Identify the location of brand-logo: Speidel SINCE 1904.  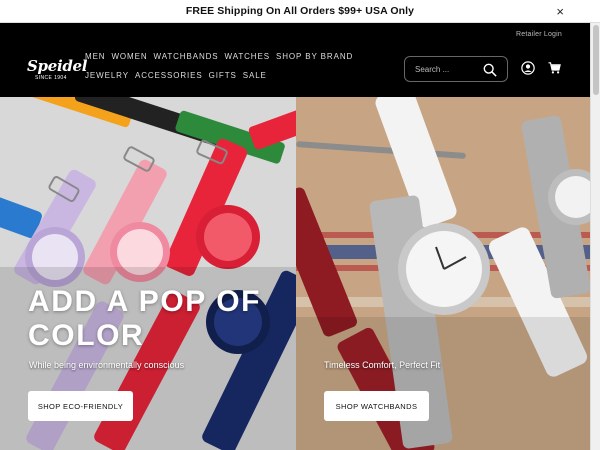
(57, 70).